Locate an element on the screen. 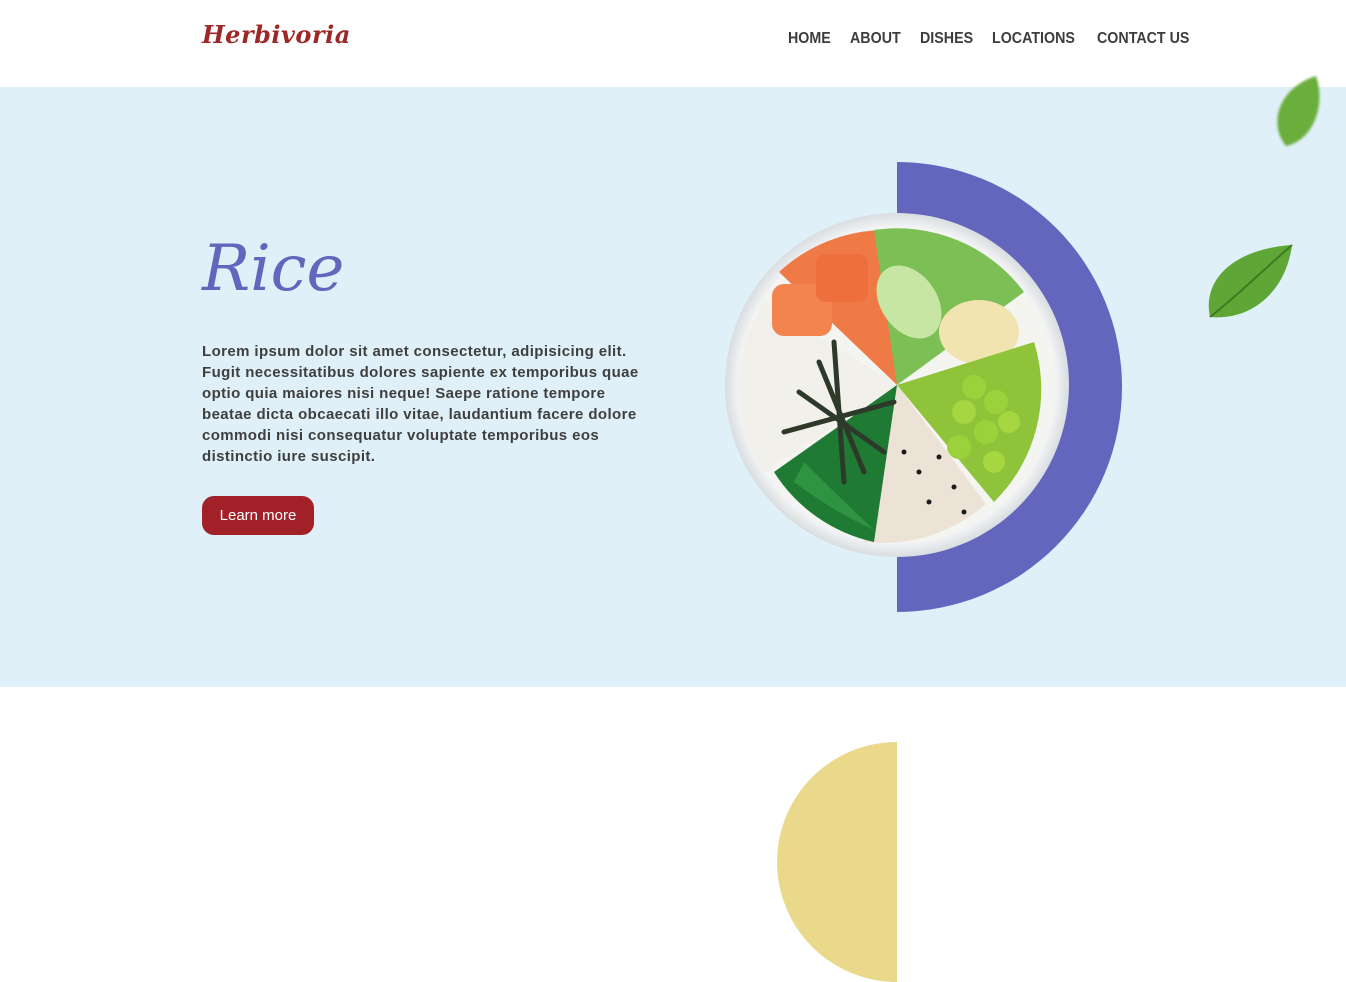  brand-logo: Herbivoria is located at coordinates (276, 34).